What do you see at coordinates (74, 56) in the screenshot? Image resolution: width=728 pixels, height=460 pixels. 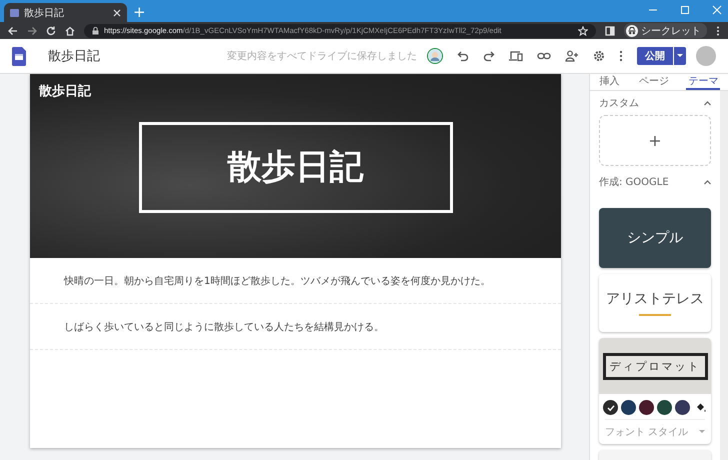 I see `site-title: 散歩日記` at bounding box center [74, 56].